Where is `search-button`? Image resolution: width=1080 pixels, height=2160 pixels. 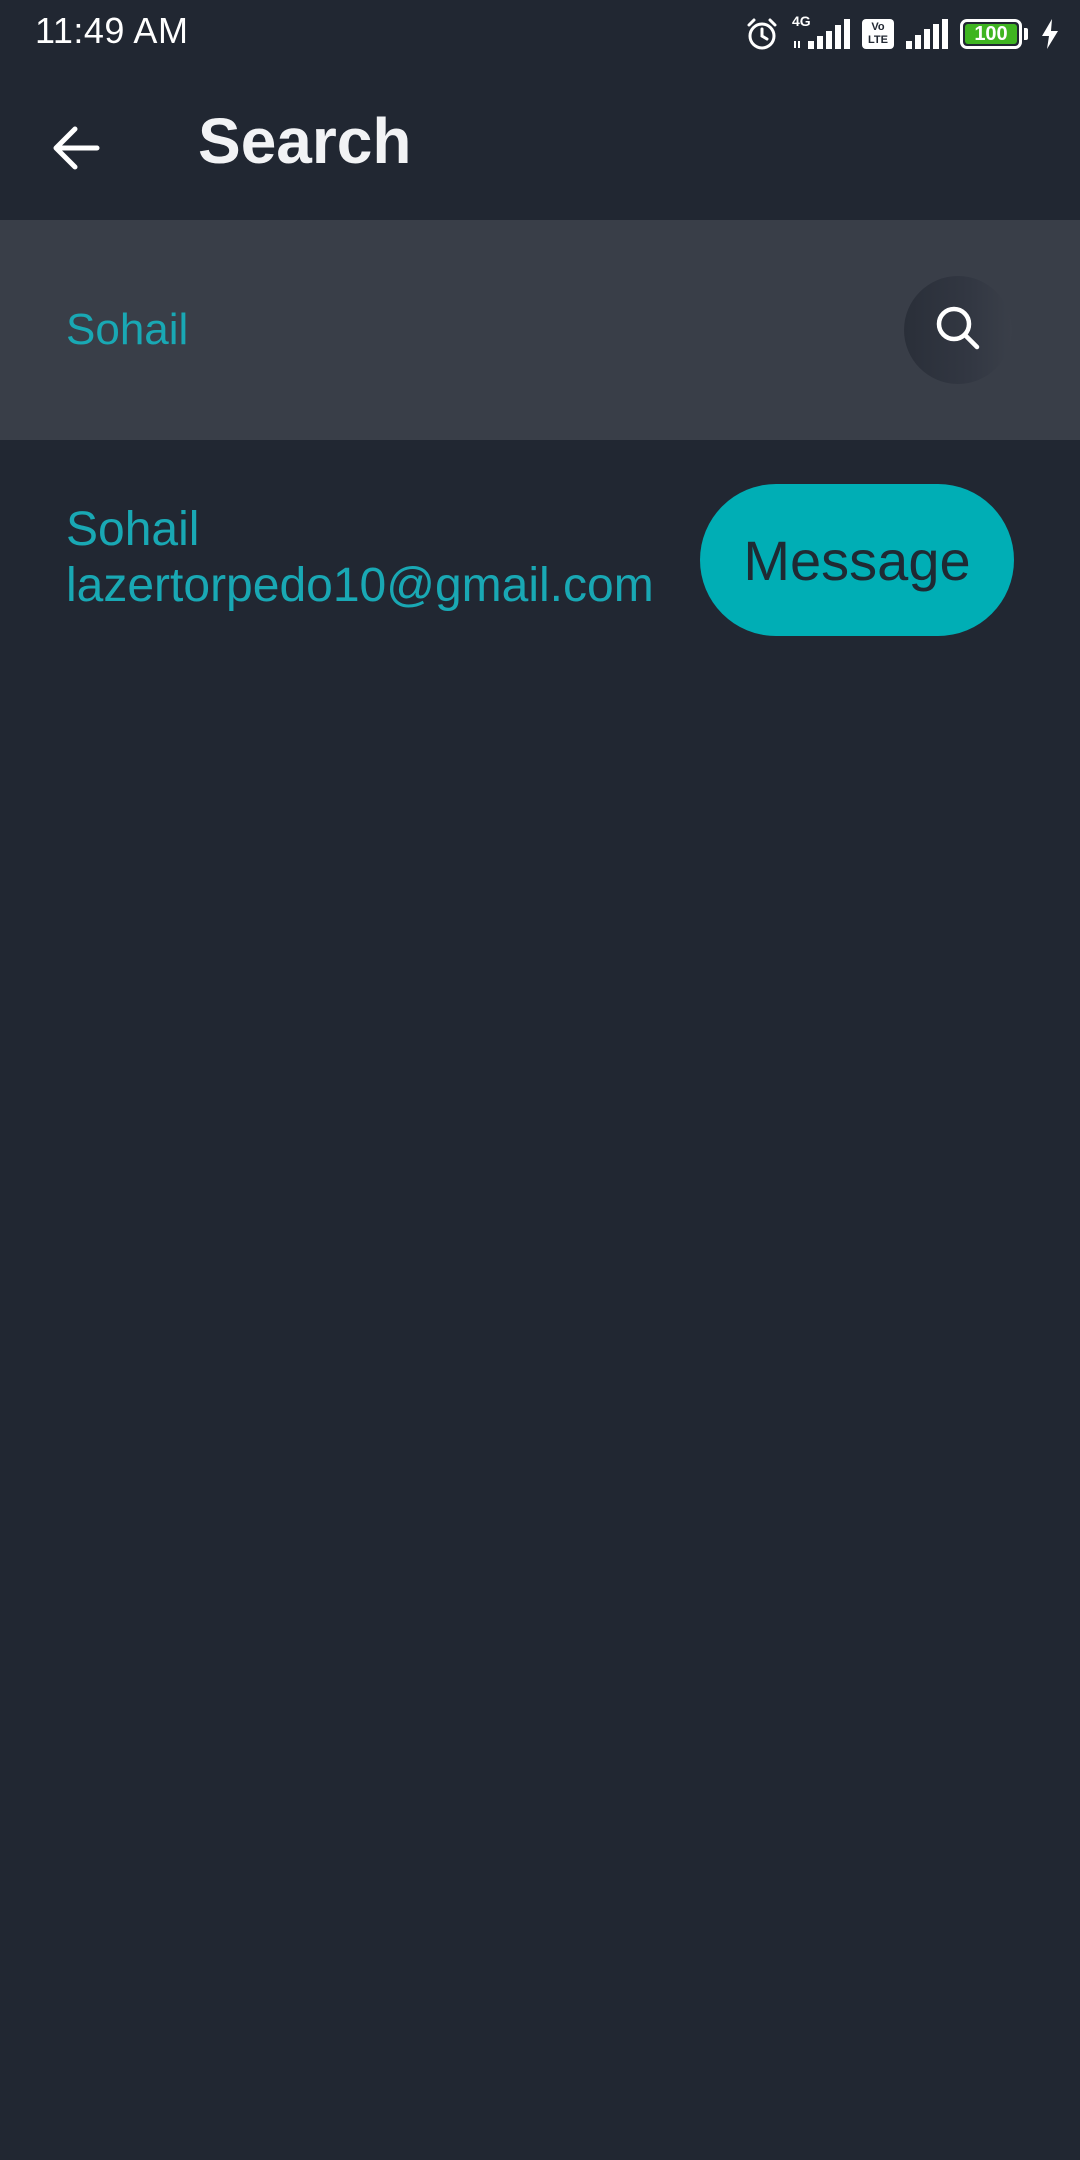
search-button is located at coordinates (958, 330).